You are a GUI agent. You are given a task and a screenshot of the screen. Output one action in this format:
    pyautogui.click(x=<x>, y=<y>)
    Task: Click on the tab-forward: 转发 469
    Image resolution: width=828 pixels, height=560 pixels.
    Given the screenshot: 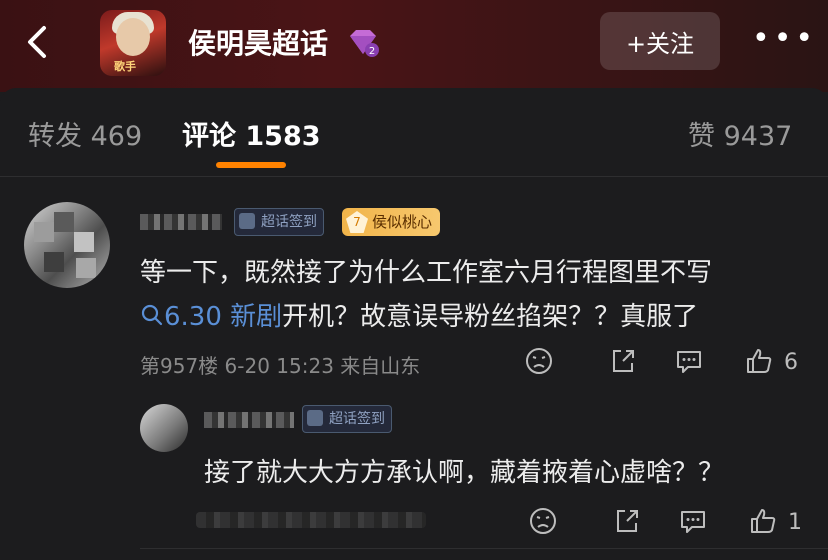 What is the action you would take?
    pyautogui.click(x=85, y=133)
    